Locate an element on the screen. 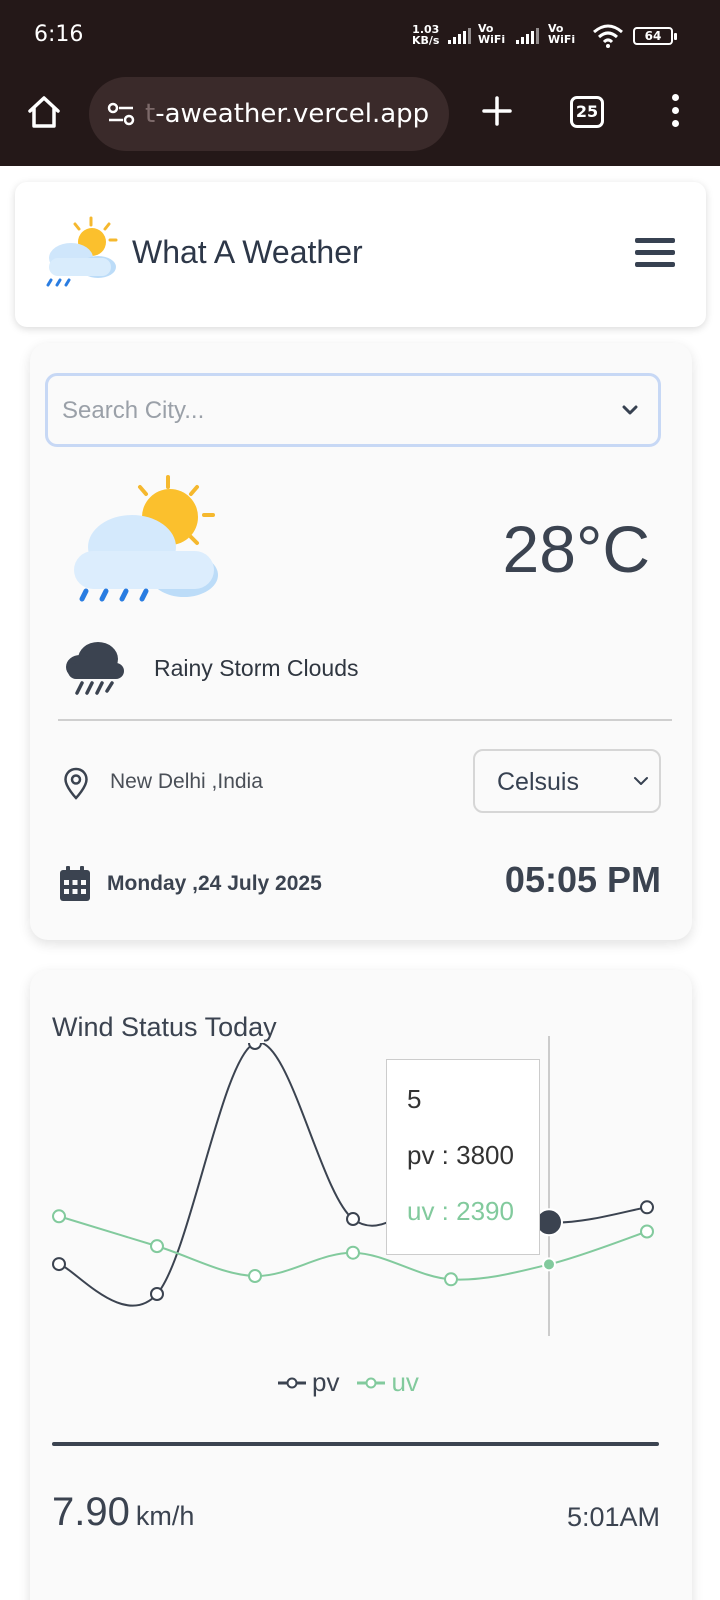 This screenshot has height=1600, width=720. legend-item-uv: uv is located at coordinates (388, 1382).